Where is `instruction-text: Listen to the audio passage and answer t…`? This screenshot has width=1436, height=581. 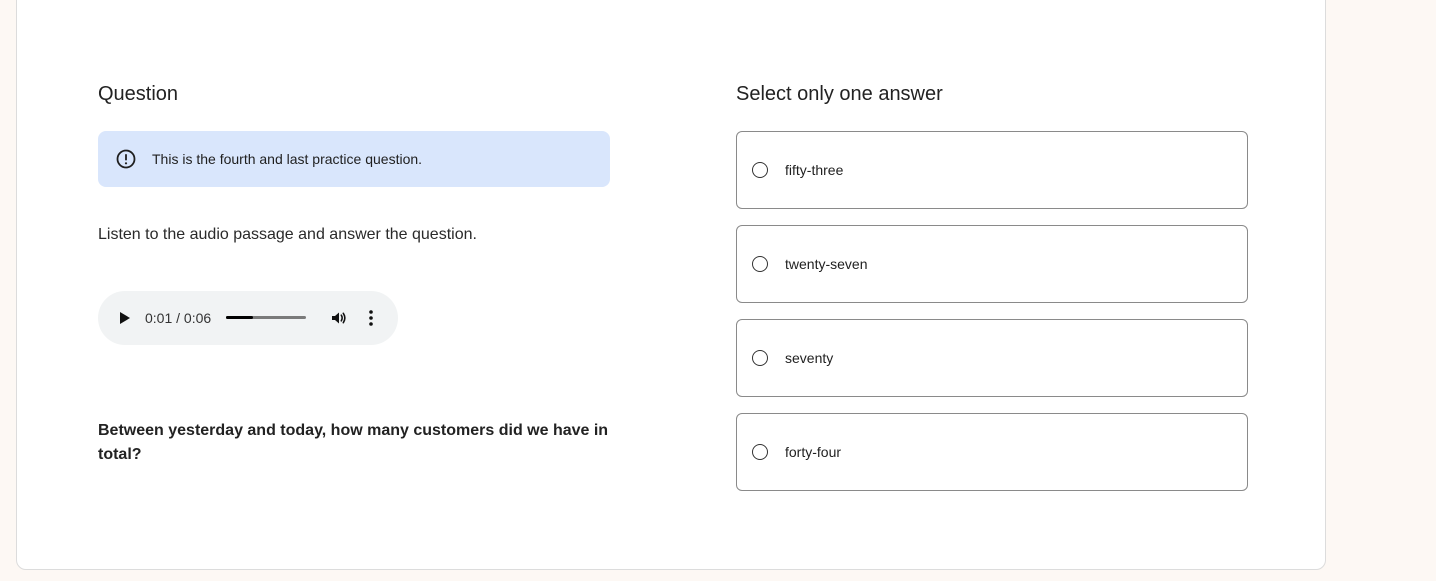 instruction-text: Listen to the audio passage and answer t… is located at coordinates (287, 234).